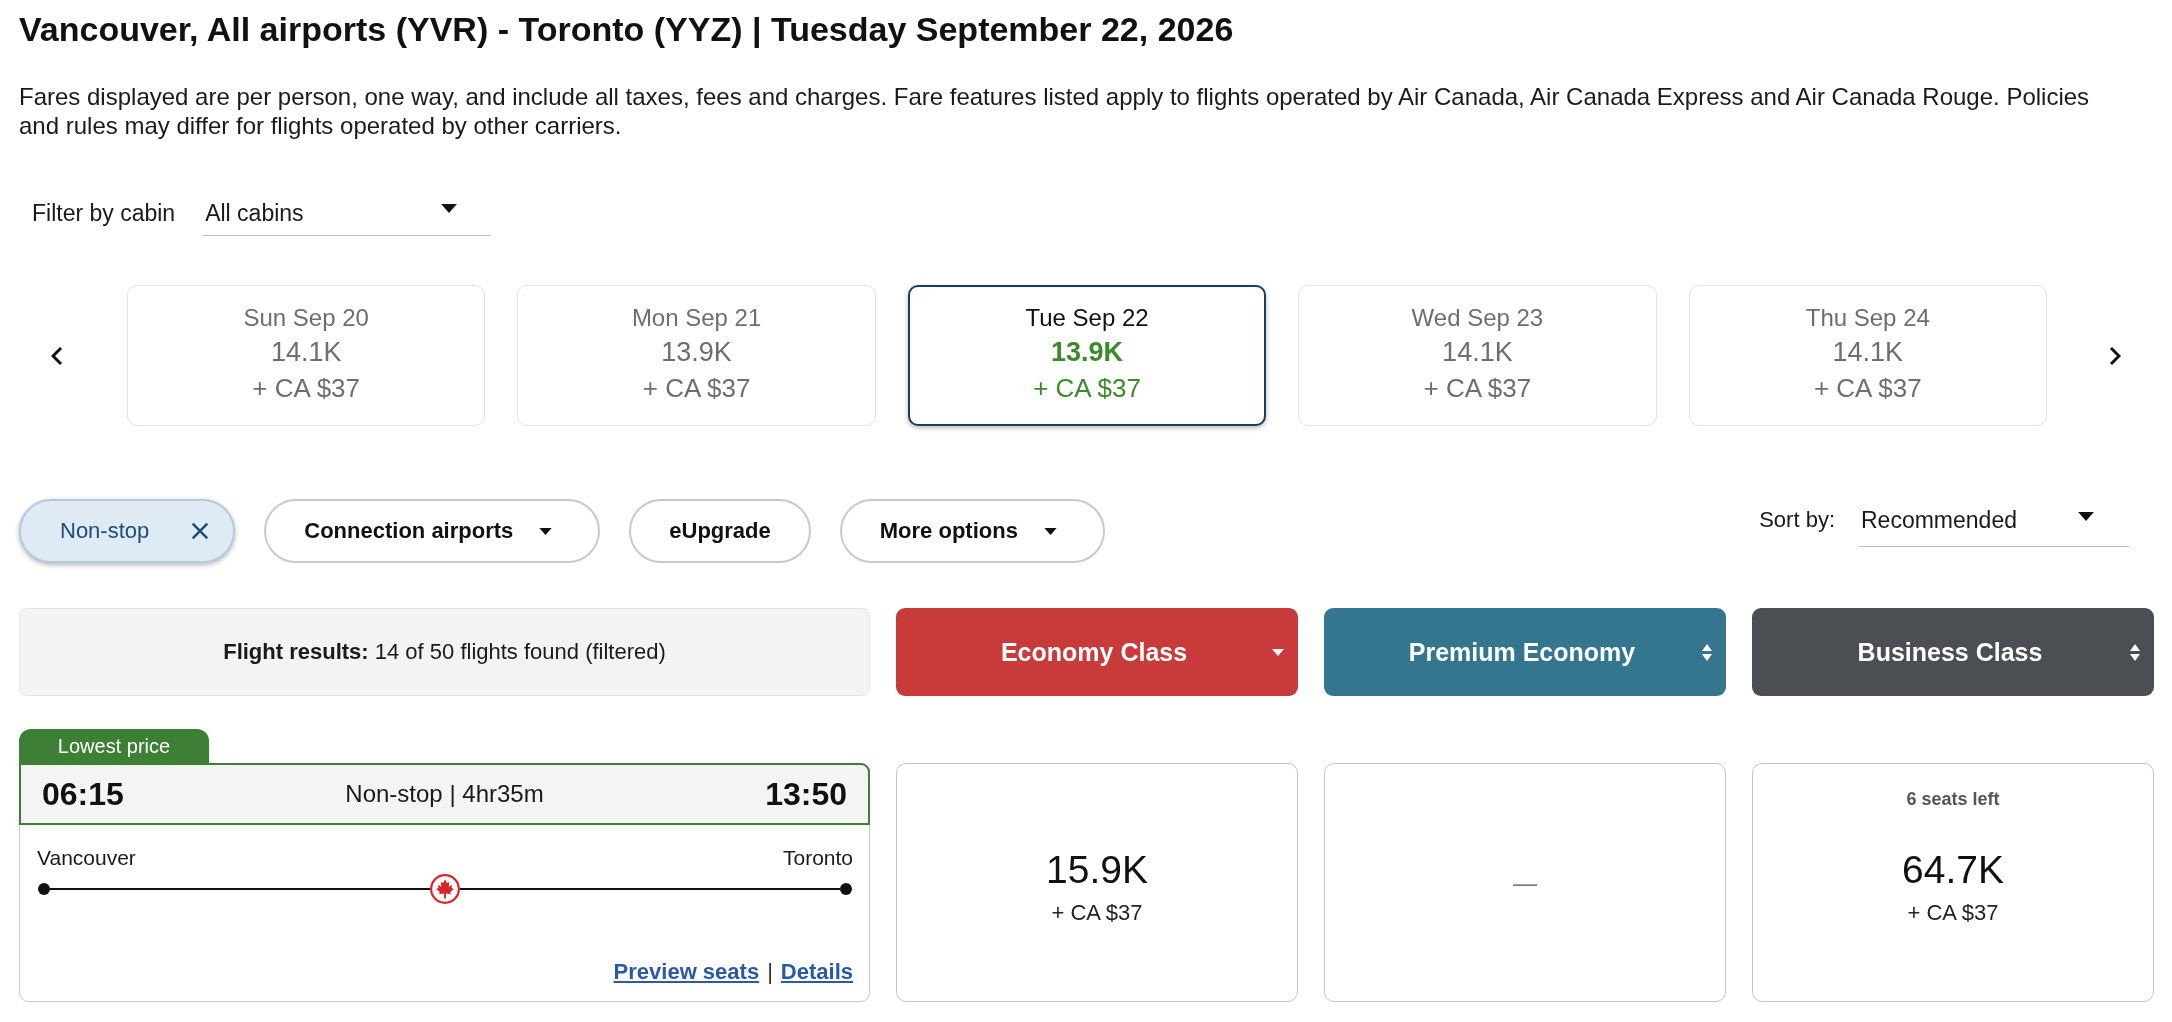 Image resolution: width=2172 pixels, height=1022 pixels. I want to click on origin-city: Vancouver, so click(86, 858).